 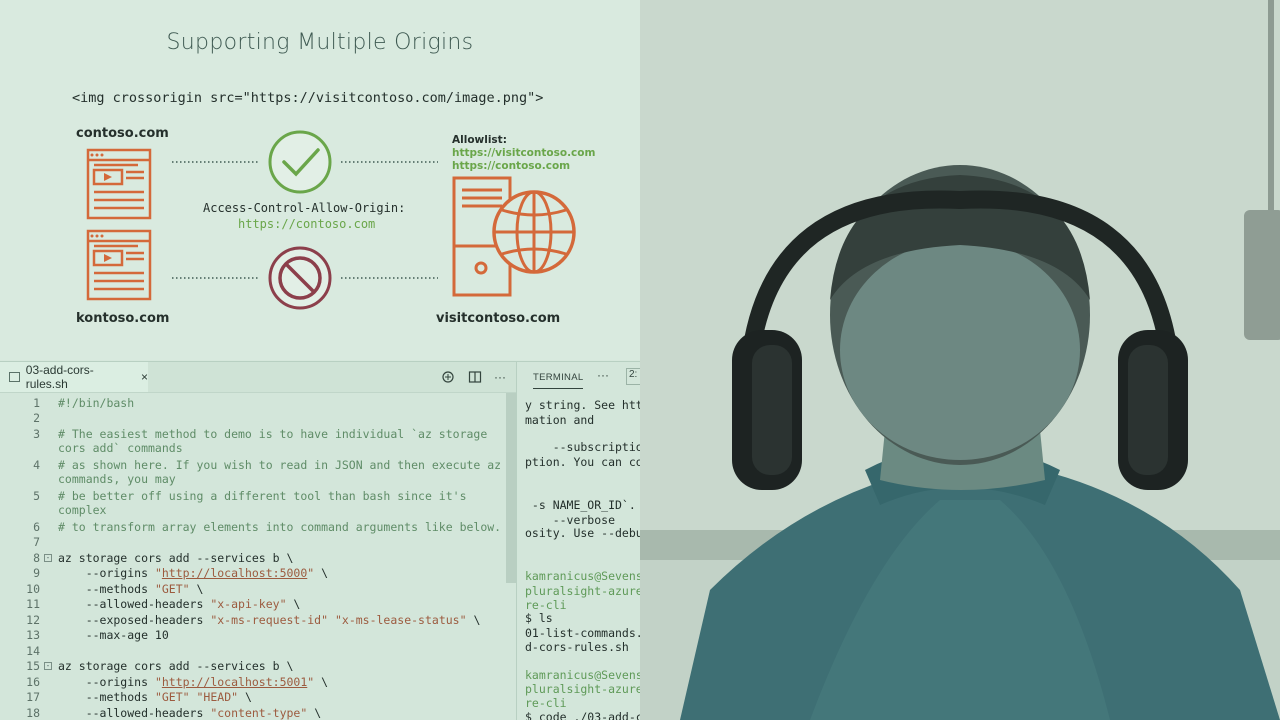 What do you see at coordinates (582, 633) in the screenshot?
I see `terminal-line: 01-list-commands.` at bounding box center [582, 633].